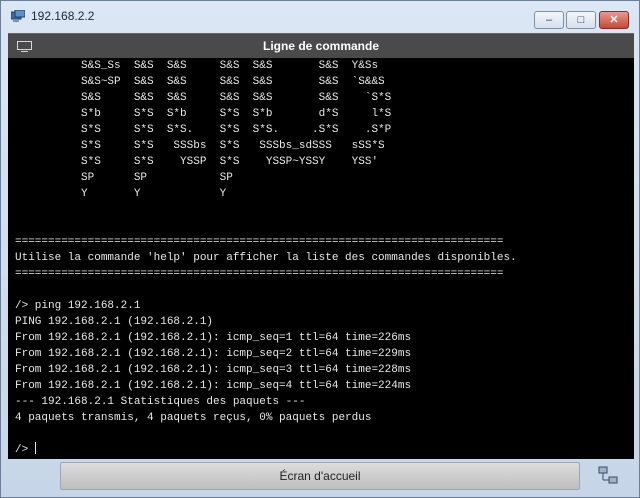  Describe the element at coordinates (63, 16) in the screenshot. I see `window-title: 192.168.2.2` at that location.